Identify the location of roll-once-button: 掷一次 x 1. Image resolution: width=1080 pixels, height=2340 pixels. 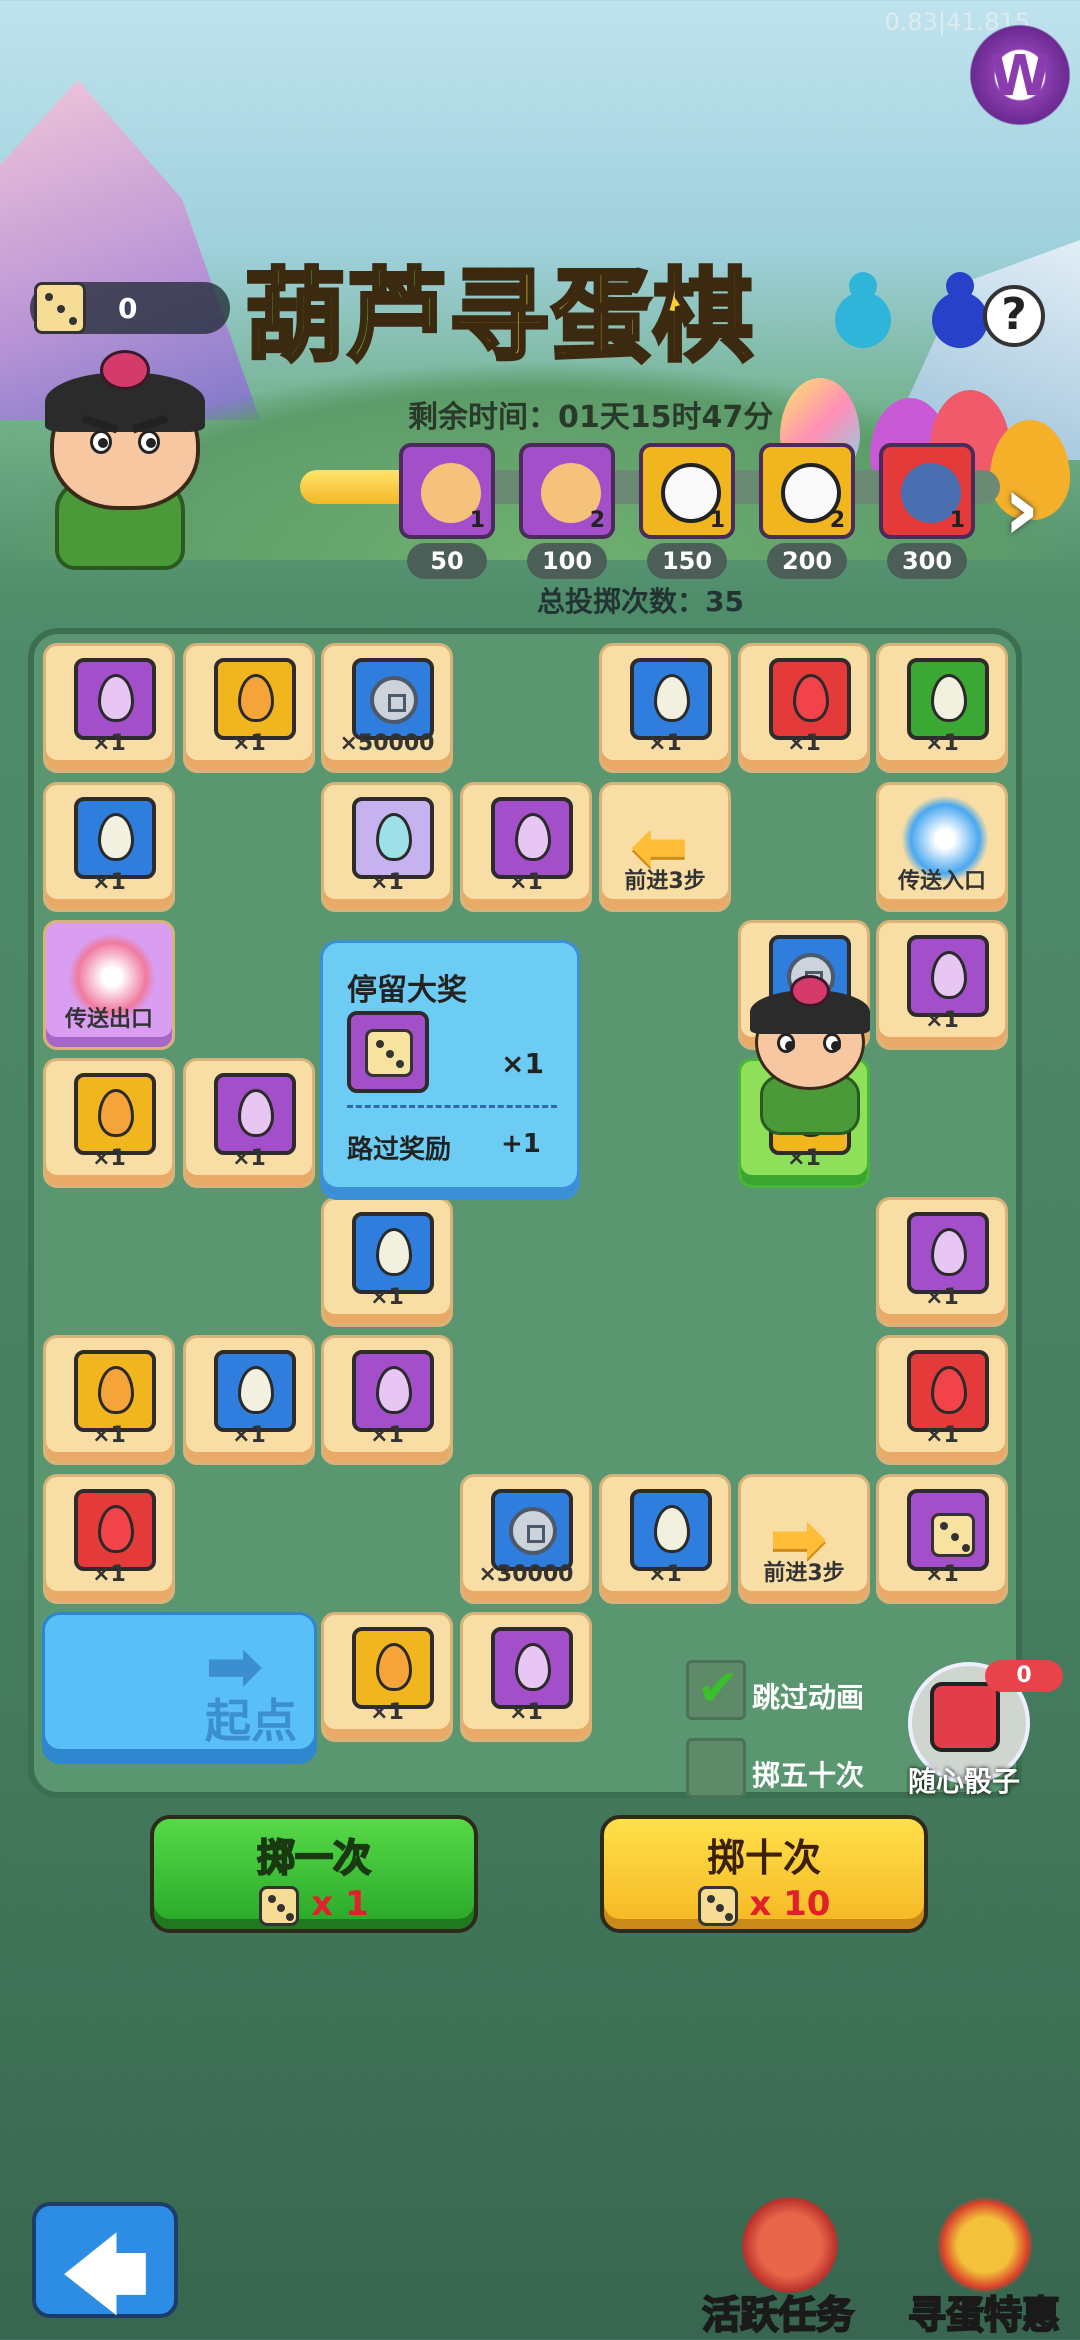
(314, 1874).